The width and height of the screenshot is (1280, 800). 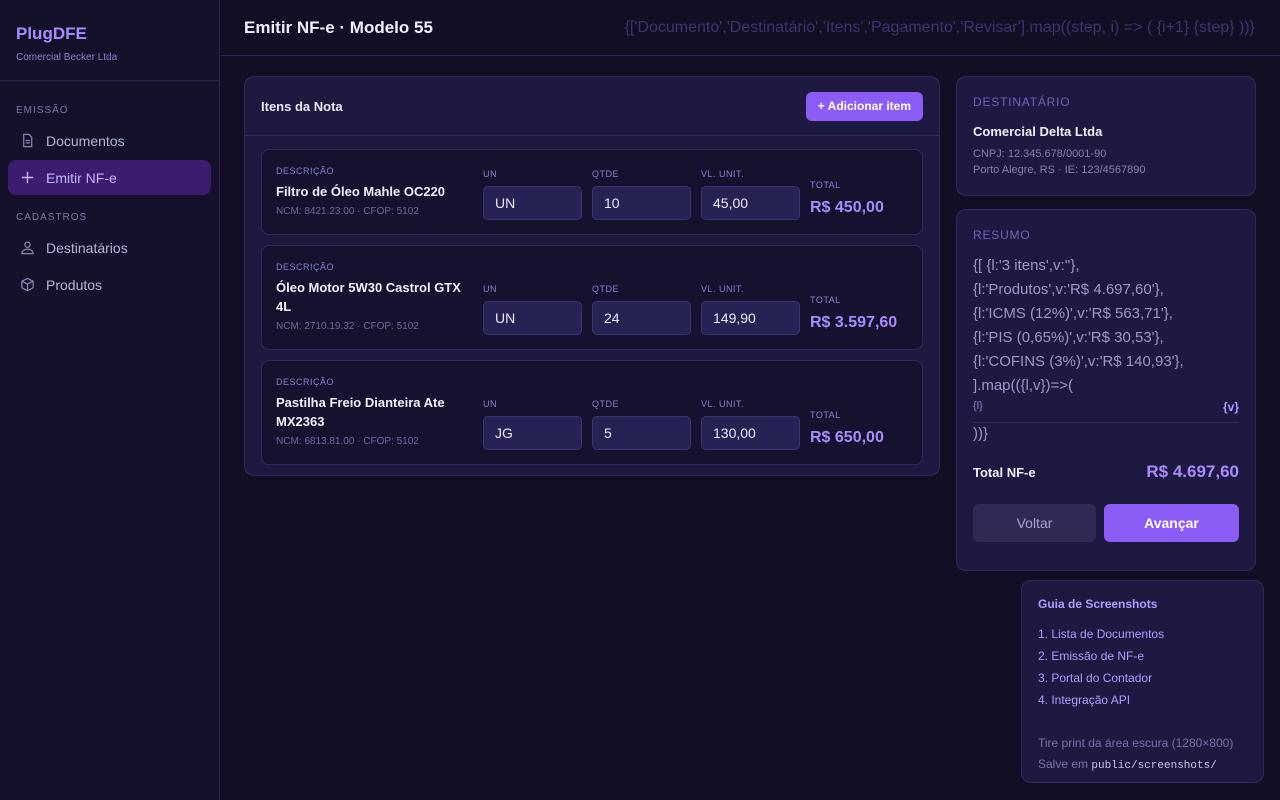 I want to click on guide-item: 3. Portal do Contador, so click(x=1142, y=678).